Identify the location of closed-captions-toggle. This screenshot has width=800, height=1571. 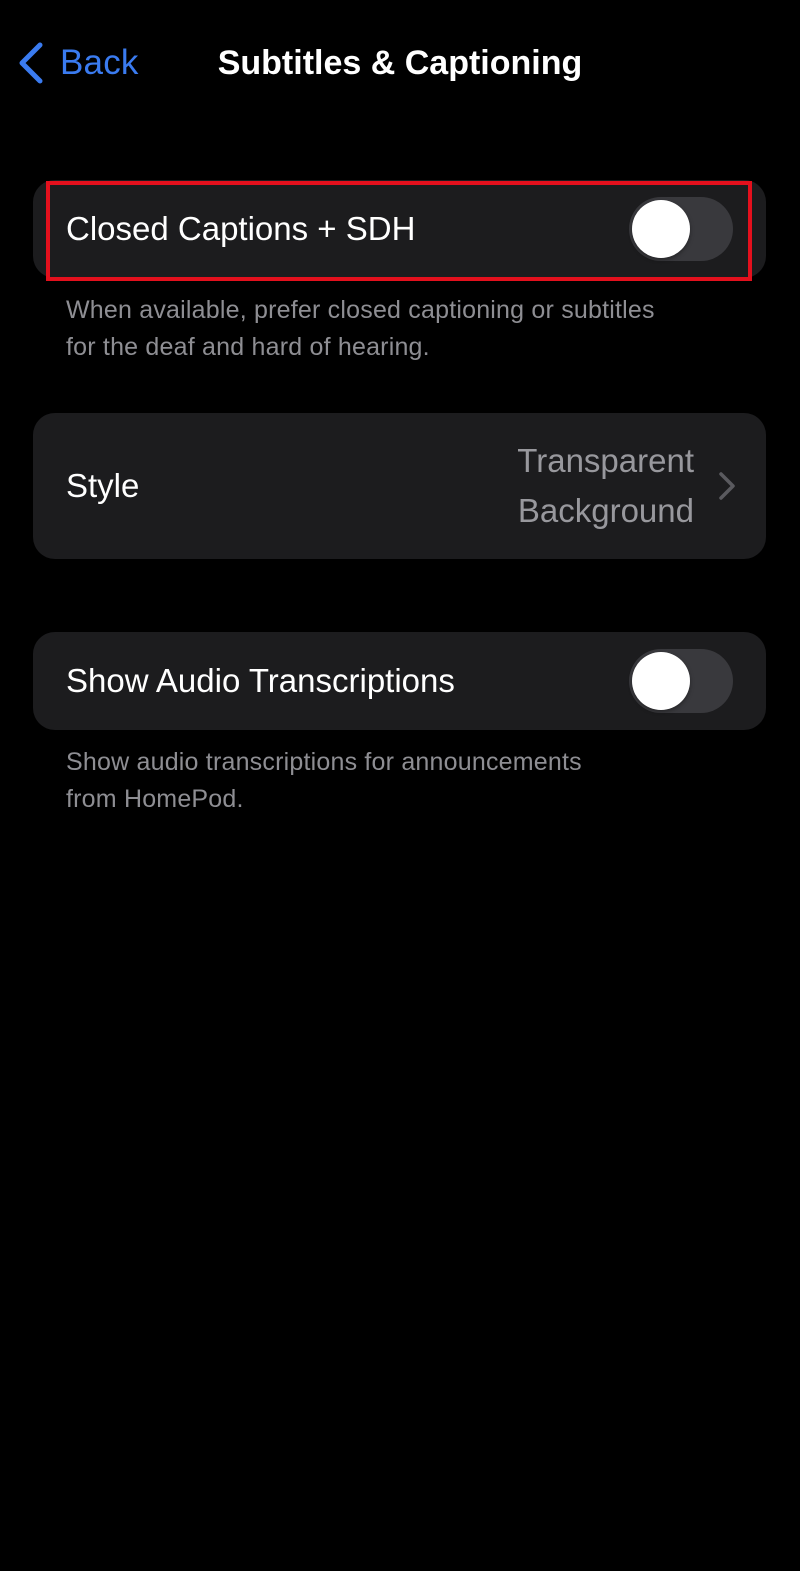
(681, 229).